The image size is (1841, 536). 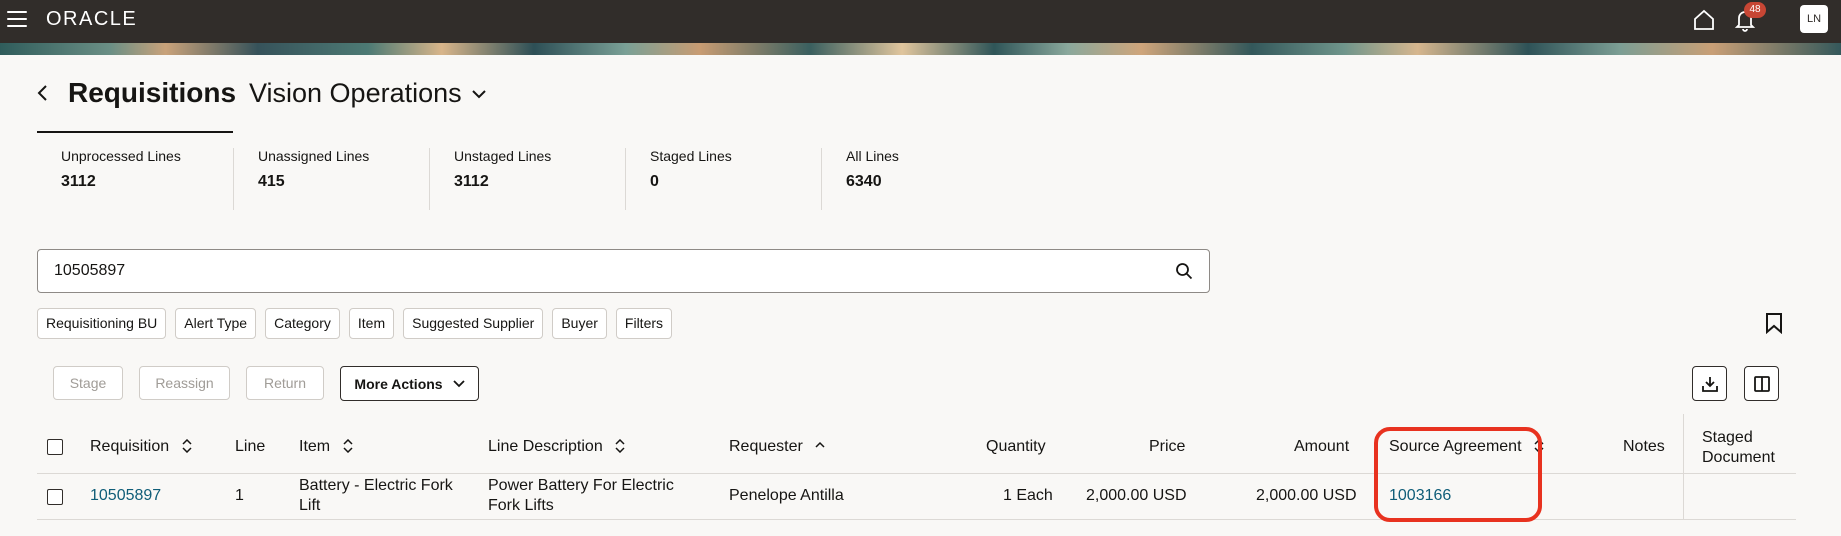 What do you see at coordinates (691, 156) in the screenshot?
I see `metric-label: Staged Lines` at bounding box center [691, 156].